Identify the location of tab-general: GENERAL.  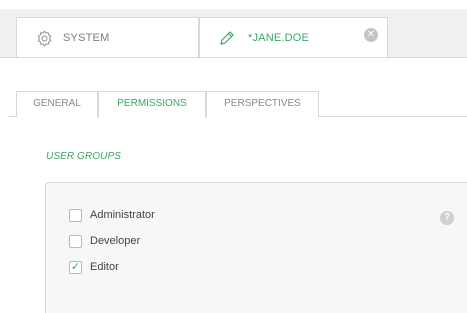
(57, 104).